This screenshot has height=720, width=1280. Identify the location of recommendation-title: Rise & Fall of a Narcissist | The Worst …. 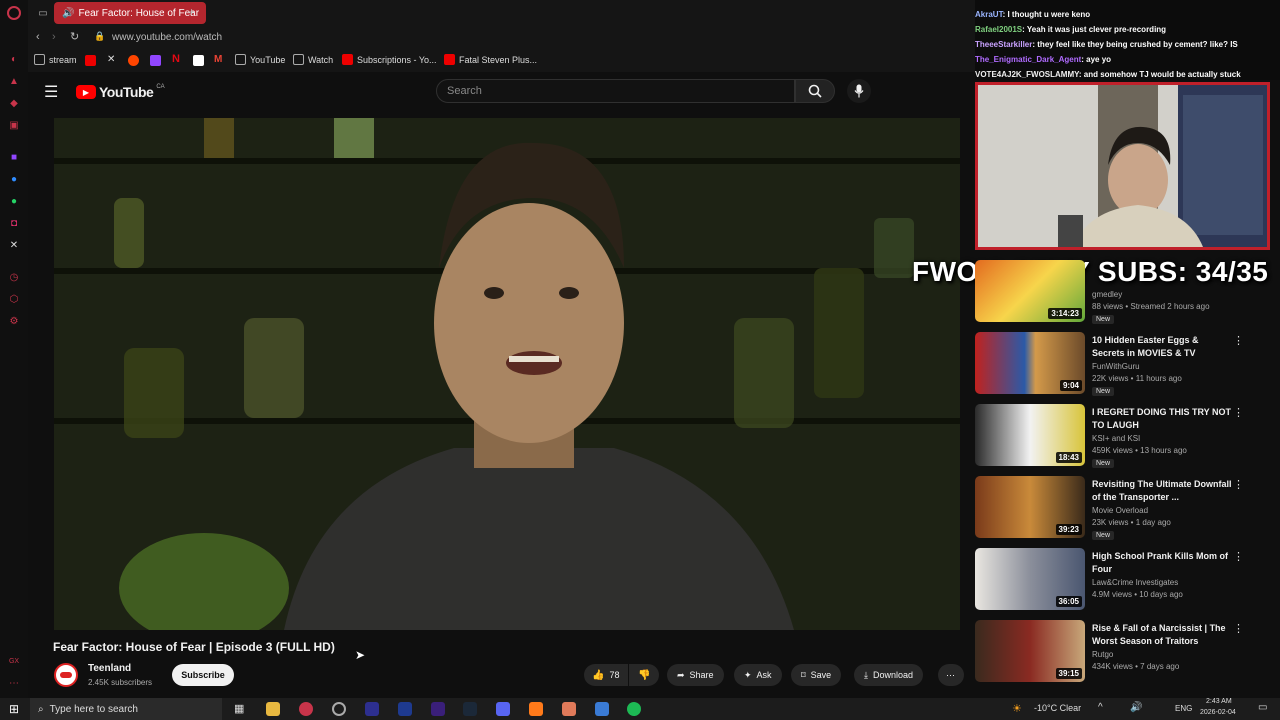
(1162, 635).